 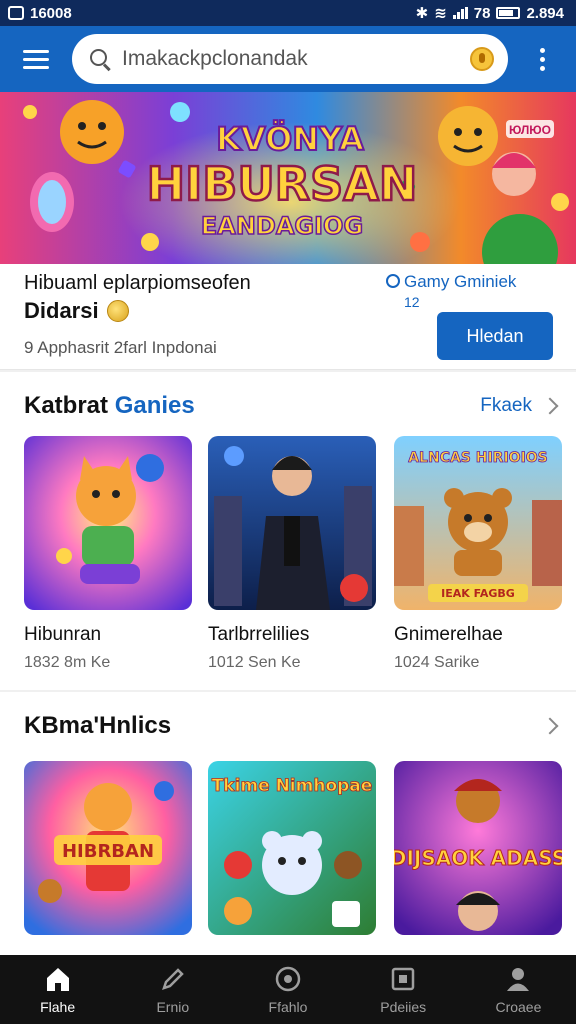 I want to click on signal-icon, so click(x=460, y=13).